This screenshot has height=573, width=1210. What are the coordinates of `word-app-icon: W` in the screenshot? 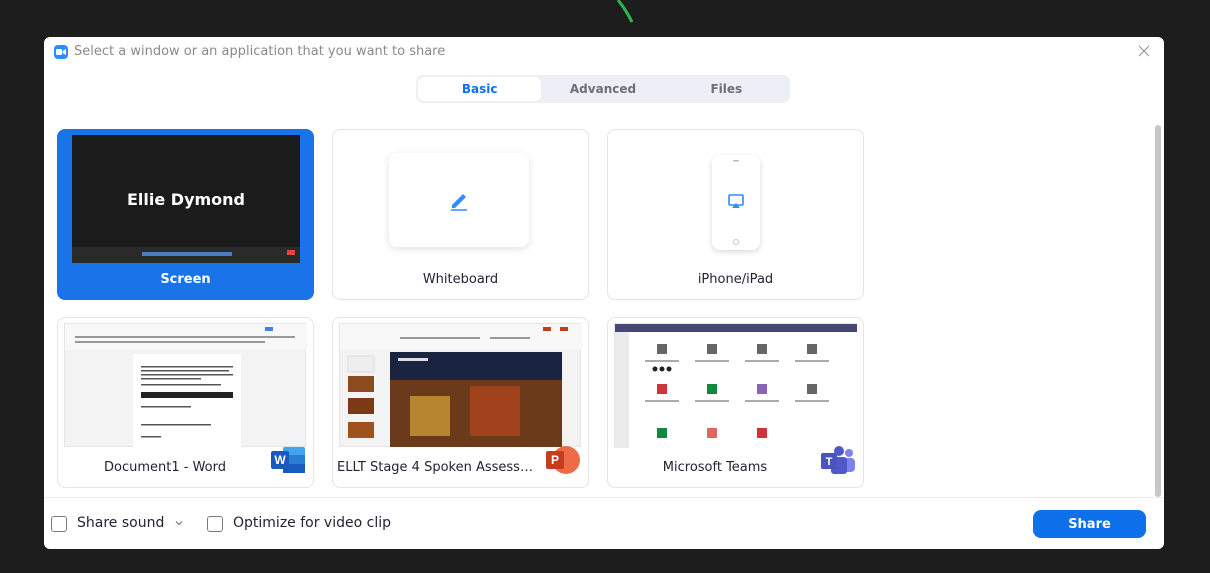 It's located at (288, 460).